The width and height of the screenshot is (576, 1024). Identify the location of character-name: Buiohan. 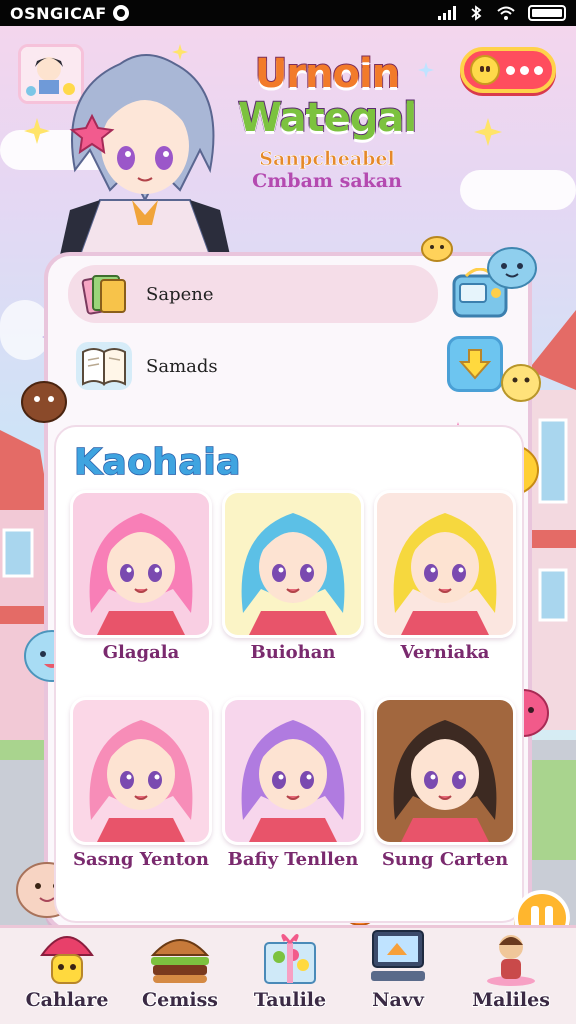
(292, 653).